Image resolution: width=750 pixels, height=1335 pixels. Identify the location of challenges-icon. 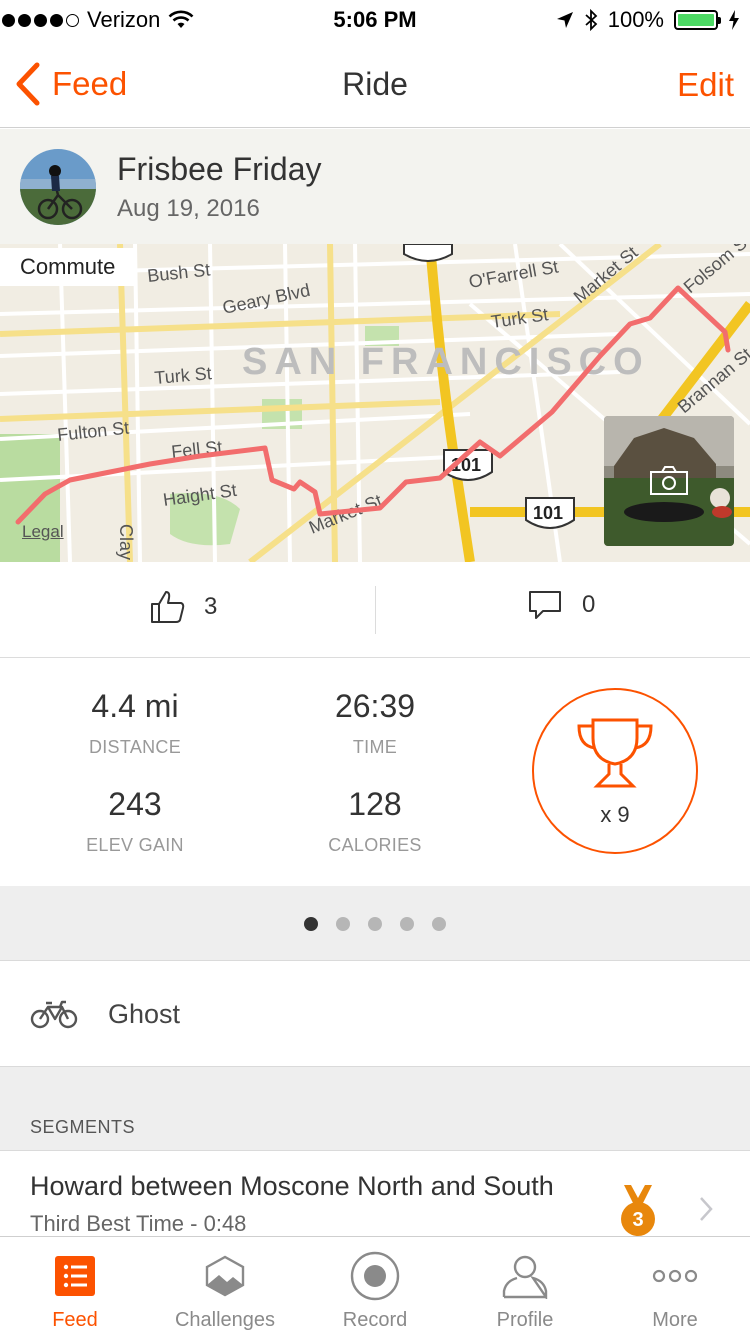
(225, 1276).